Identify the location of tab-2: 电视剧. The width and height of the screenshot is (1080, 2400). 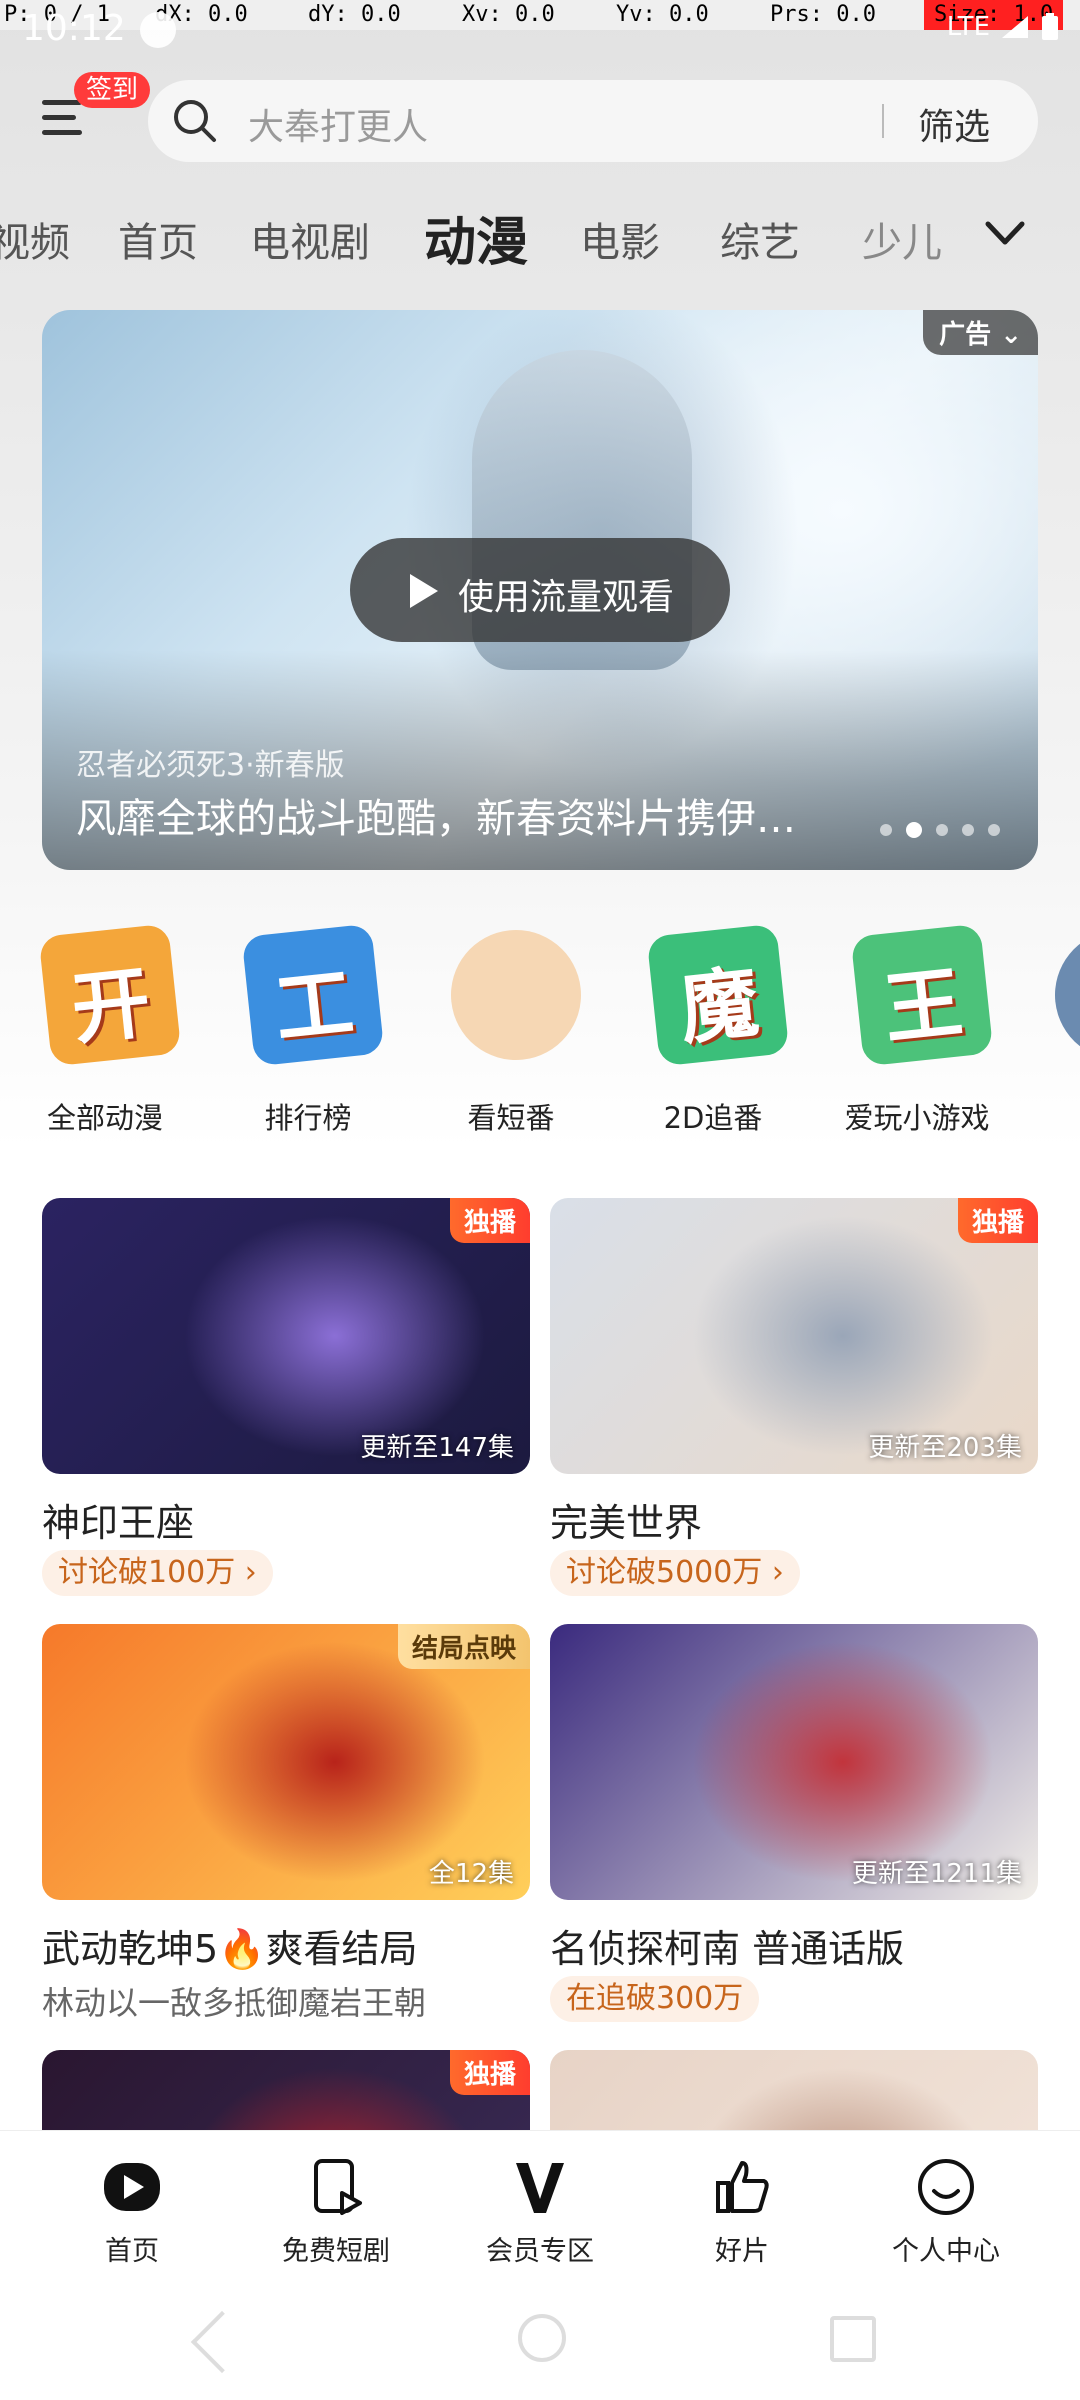
(310, 239).